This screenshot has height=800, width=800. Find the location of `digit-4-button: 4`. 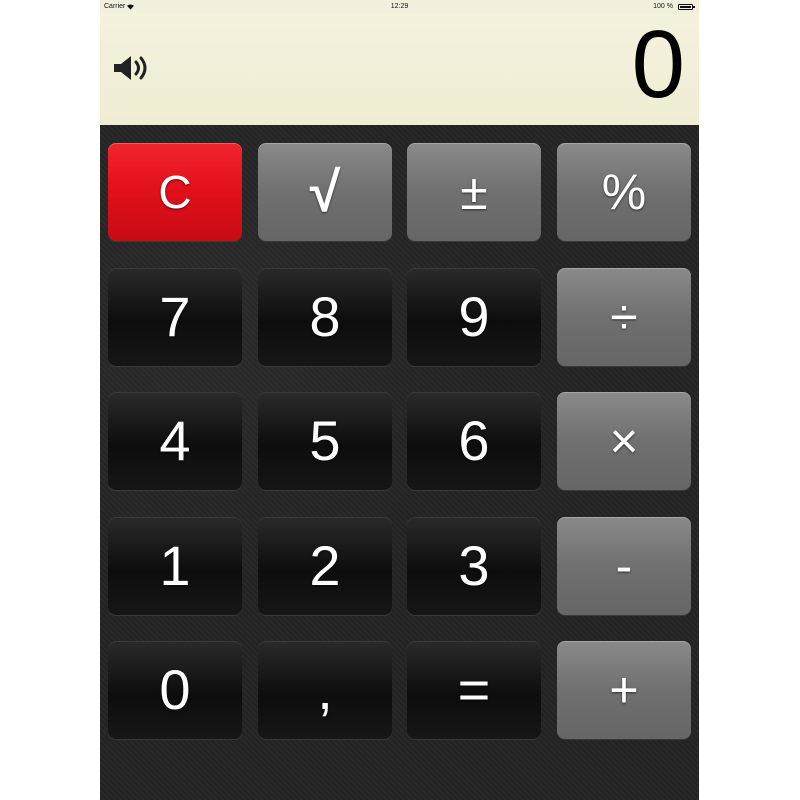

digit-4-button: 4 is located at coordinates (175, 441).